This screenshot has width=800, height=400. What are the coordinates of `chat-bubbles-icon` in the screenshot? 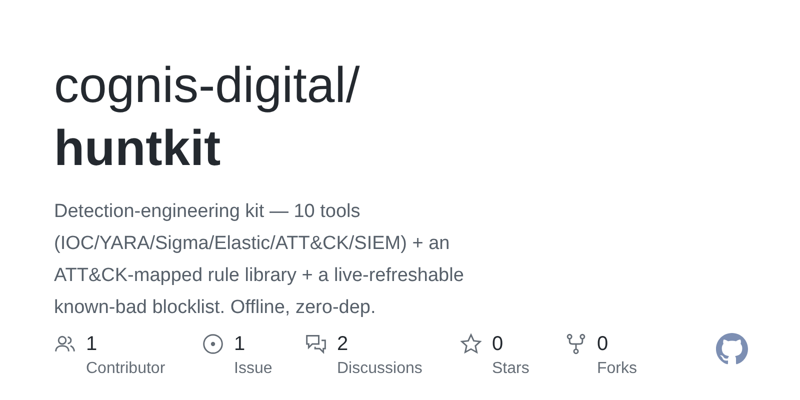 It's located at (316, 344).